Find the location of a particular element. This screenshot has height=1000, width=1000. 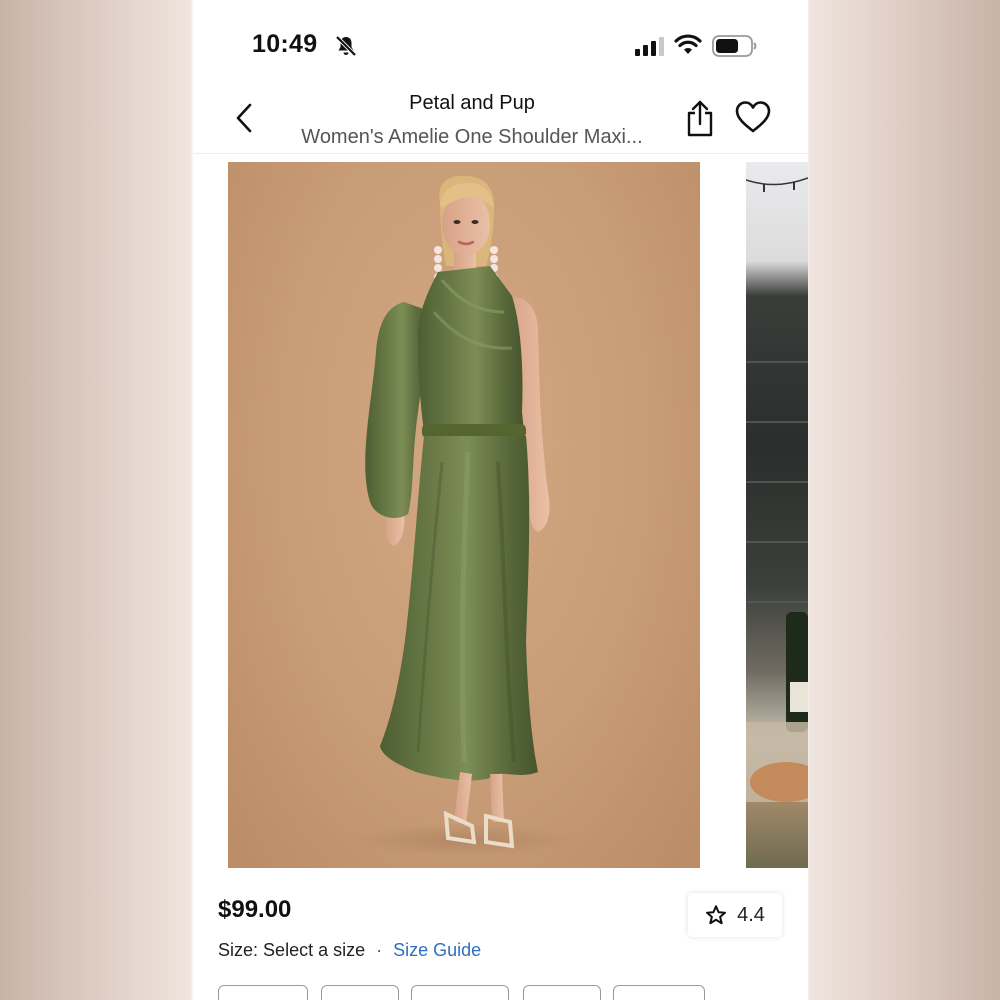

signal-icon is located at coordinates (649, 46).